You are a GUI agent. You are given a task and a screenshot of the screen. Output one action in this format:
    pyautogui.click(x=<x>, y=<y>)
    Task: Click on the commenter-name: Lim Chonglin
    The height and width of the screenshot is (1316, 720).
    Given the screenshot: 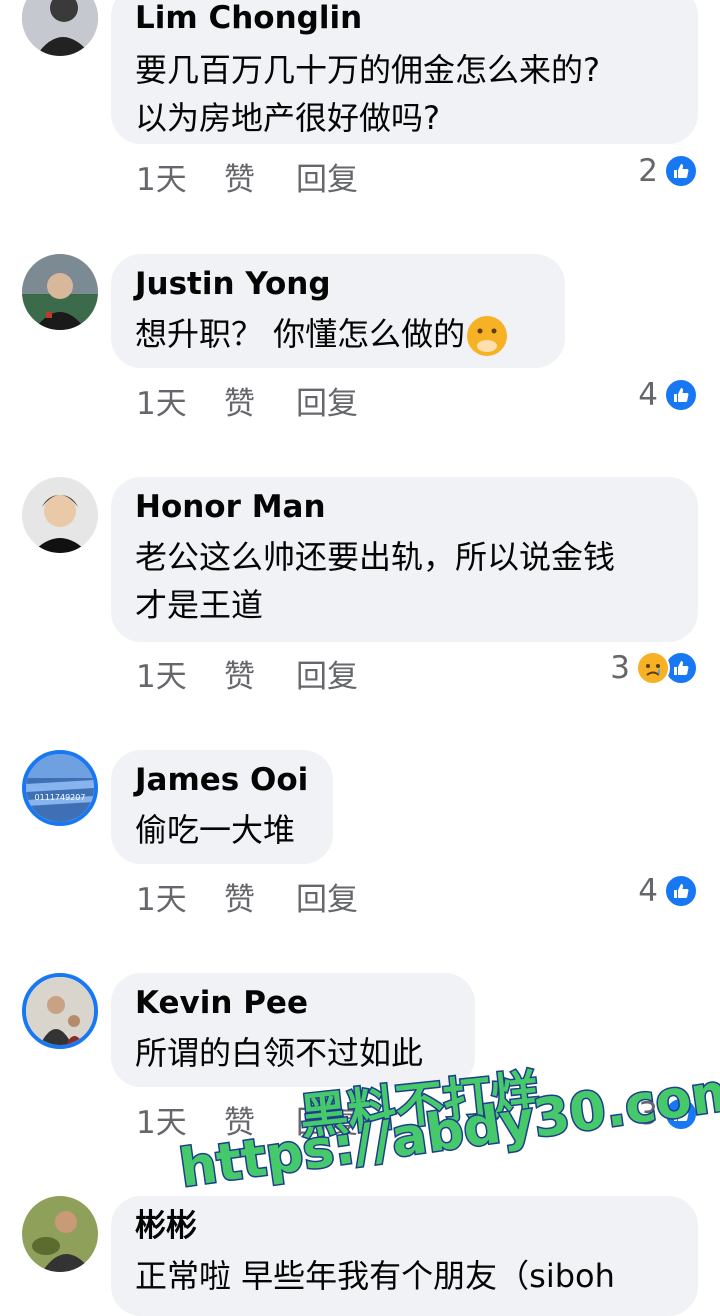 What is the action you would take?
    pyautogui.click(x=404, y=19)
    